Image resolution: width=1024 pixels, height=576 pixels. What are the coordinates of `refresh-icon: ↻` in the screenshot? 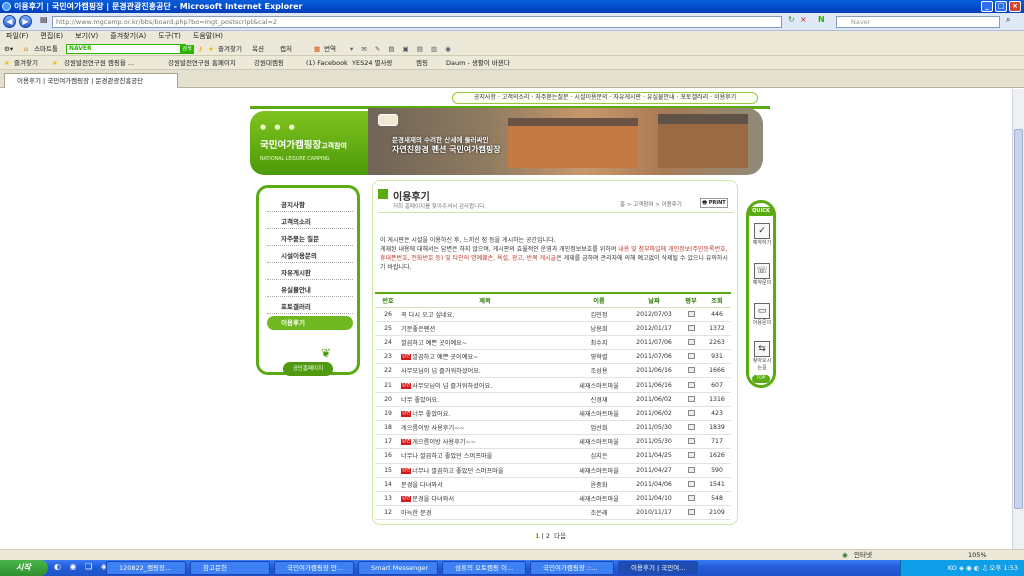 It's located at (791, 19).